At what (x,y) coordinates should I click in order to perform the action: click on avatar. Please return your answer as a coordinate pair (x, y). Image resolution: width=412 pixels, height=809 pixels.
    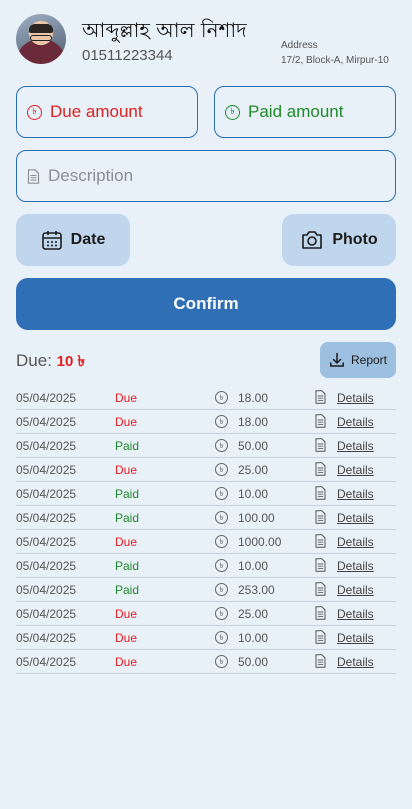
    Looking at the image, I should click on (41, 39).